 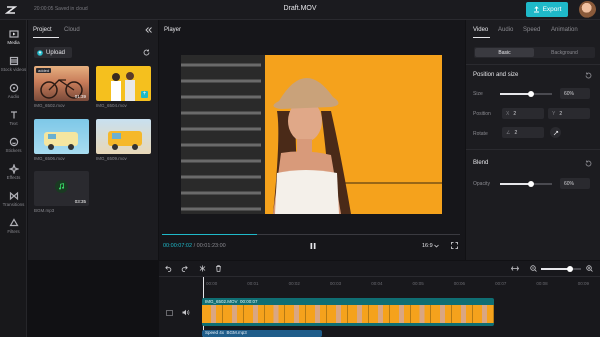 What do you see at coordinates (589, 268) in the screenshot?
I see `zoom-in-icon` at bounding box center [589, 268].